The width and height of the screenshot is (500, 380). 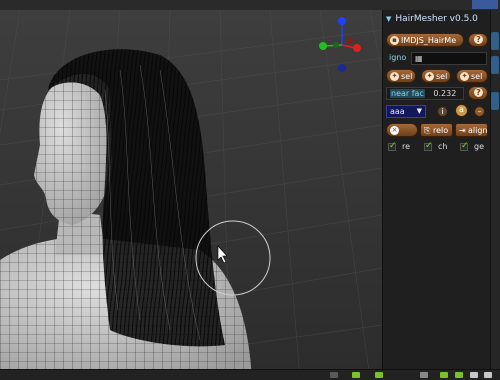 What do you see at coordinates (478, 130) in the screenshot?
I see `align-label: align` at bounding box center [478, 130].